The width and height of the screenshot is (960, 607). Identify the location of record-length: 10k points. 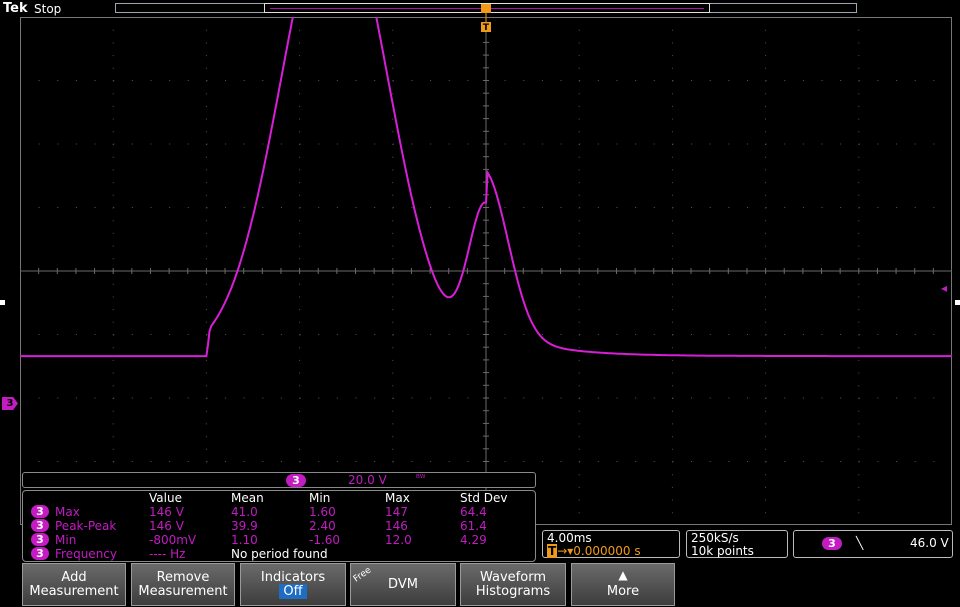
(722, 551).